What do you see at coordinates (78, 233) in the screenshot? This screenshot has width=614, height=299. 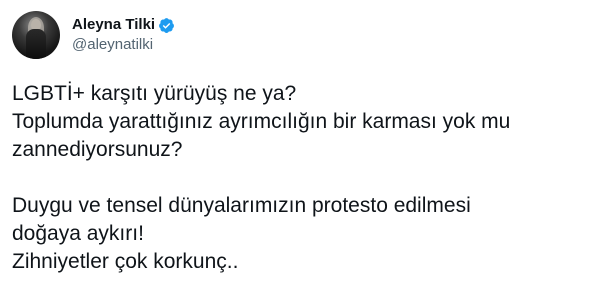 I see `tweet-text-line: doğaya aykırı!` at bounding box center [78, 233].